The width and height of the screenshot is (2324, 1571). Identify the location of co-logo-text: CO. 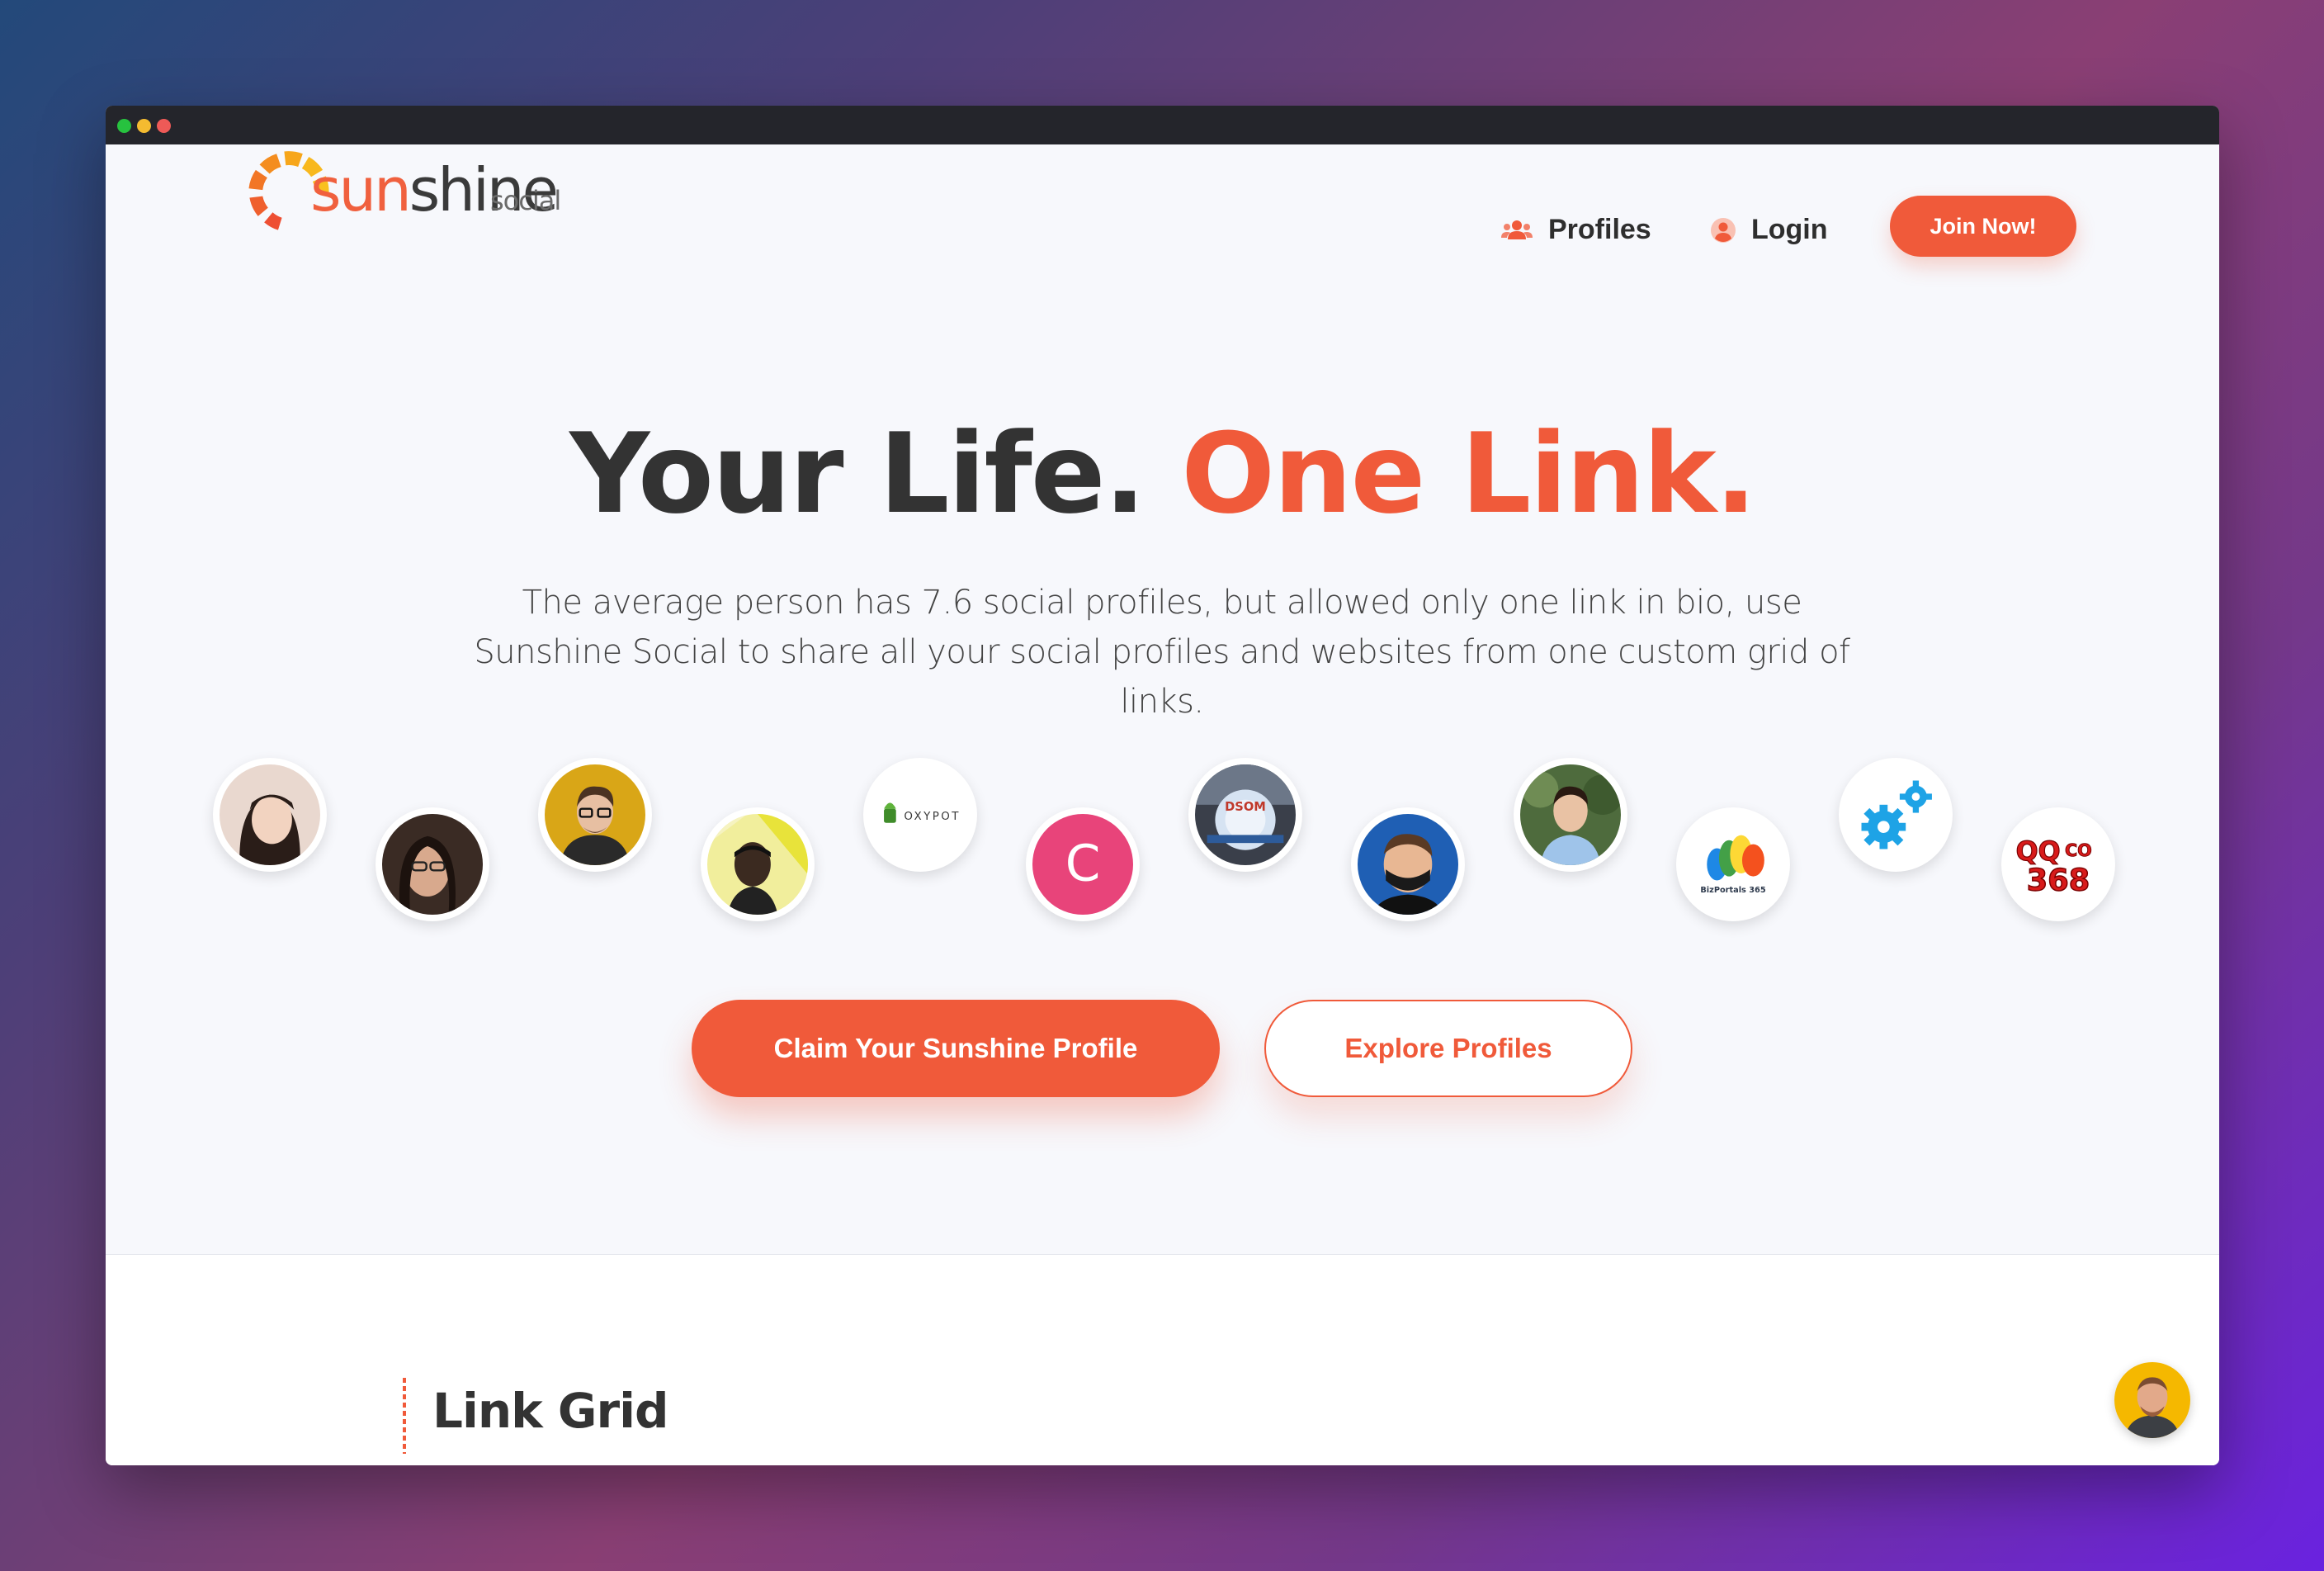
(2078, 850).